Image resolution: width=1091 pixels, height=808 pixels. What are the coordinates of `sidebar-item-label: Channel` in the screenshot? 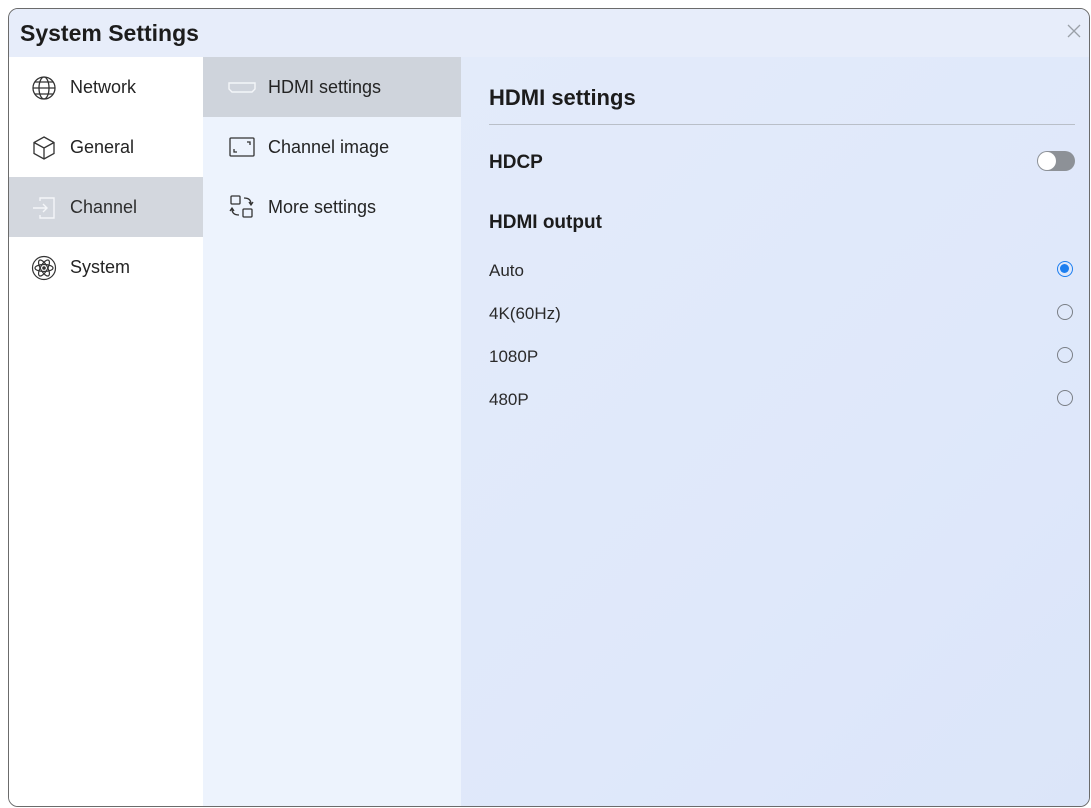 It's located at (104, 207).